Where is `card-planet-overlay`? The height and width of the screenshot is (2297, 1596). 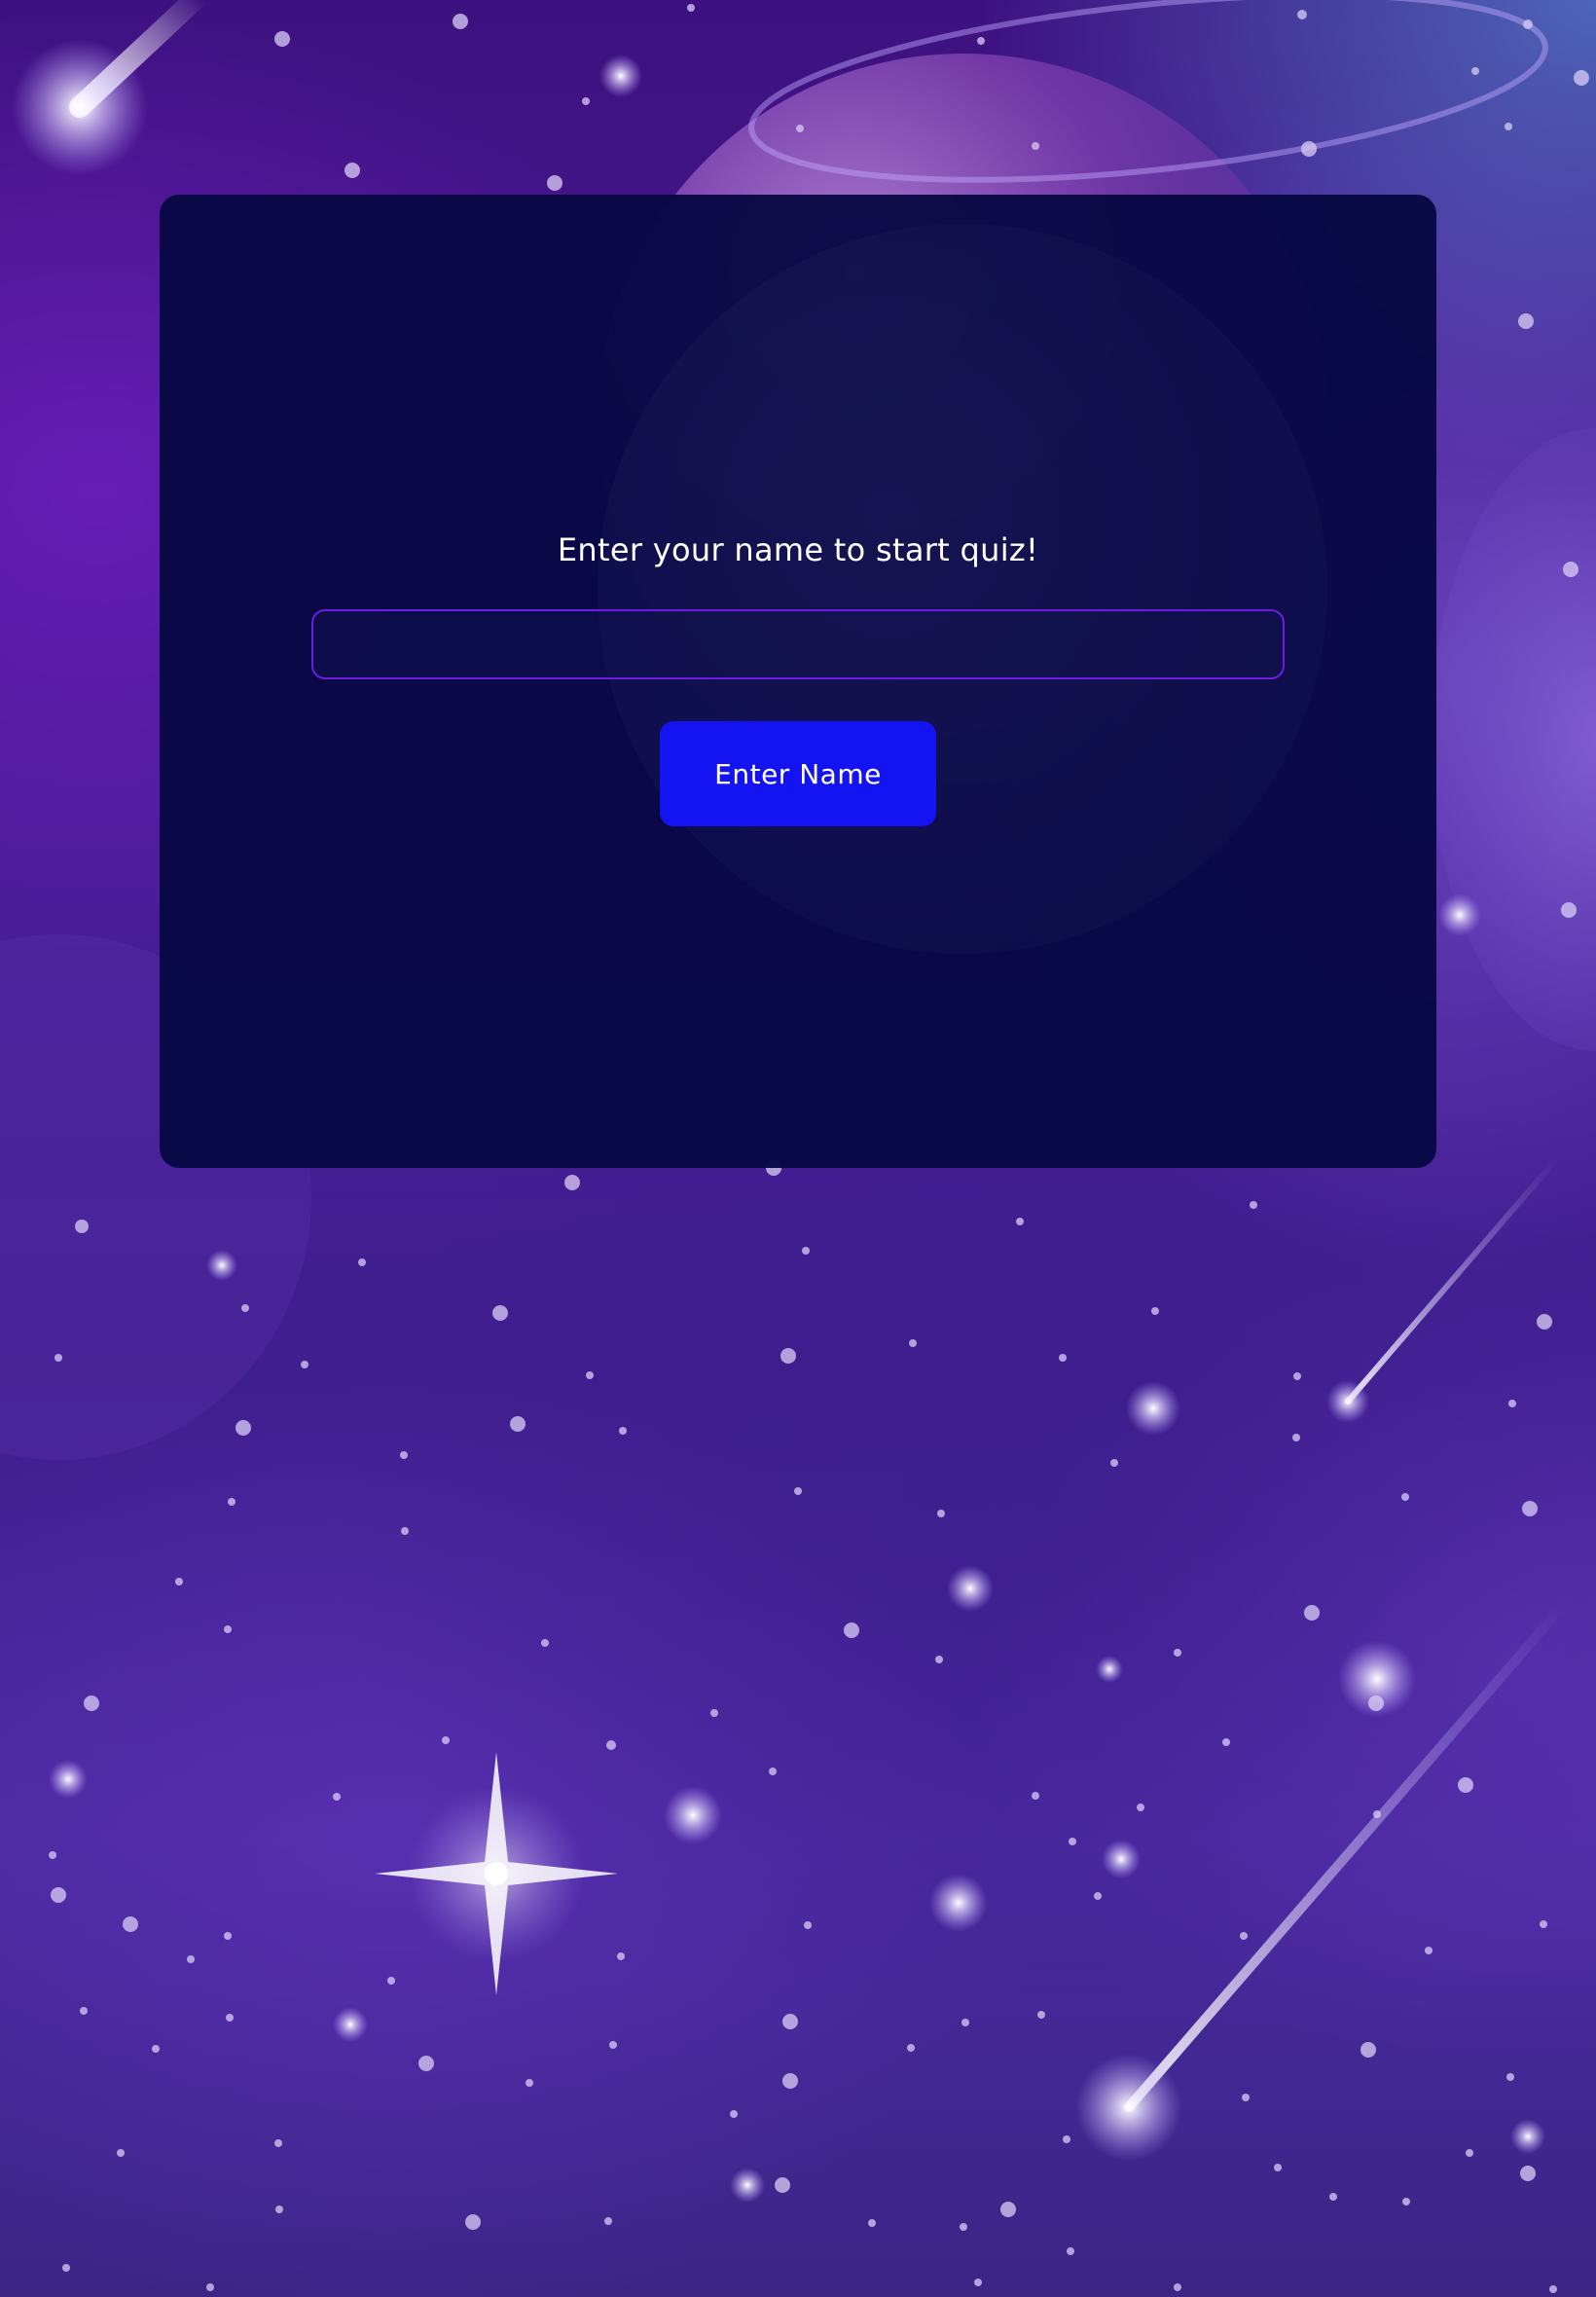 card-planet-overlay is located at coordinates (962, 589).